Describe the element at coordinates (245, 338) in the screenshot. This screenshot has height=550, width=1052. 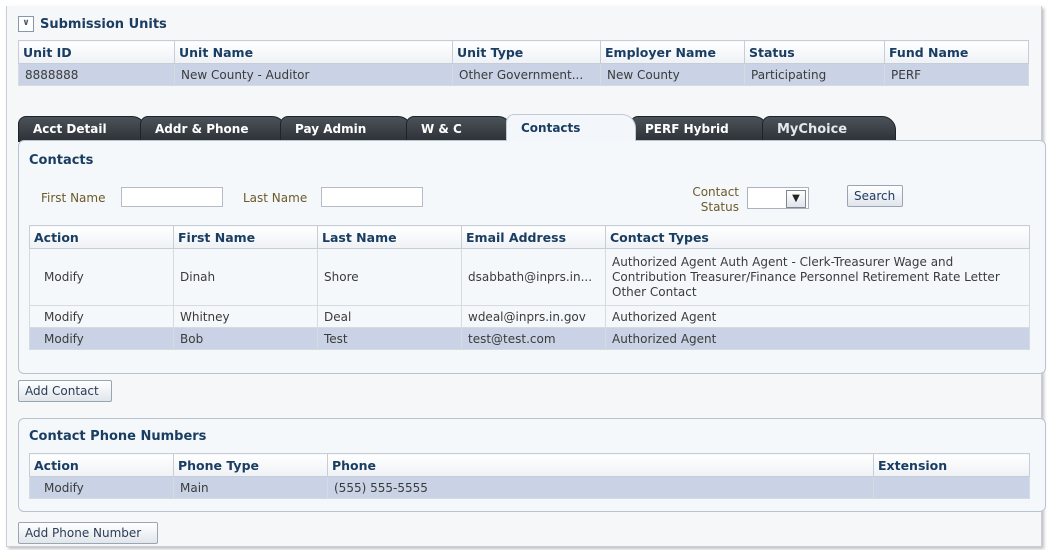
I see `first-name-cell: Bob` at that location.